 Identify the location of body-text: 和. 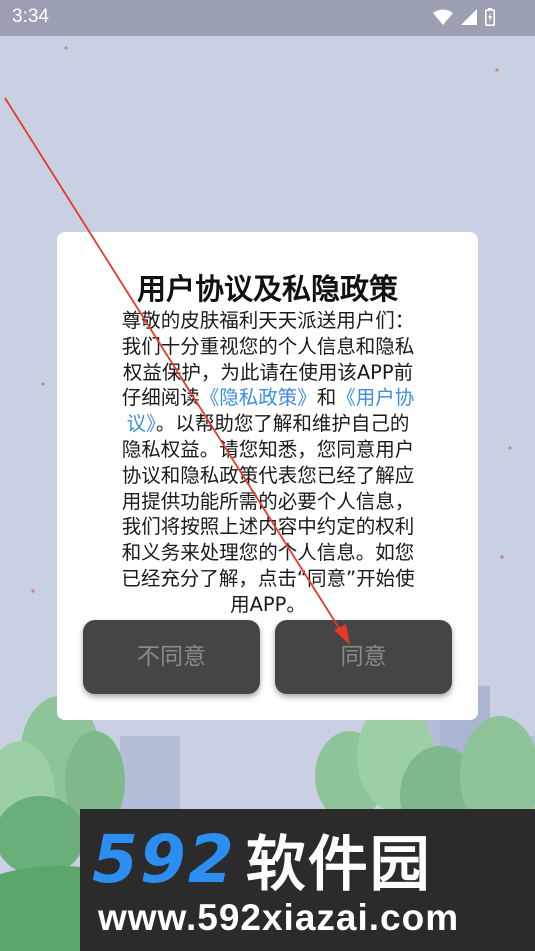
(326, 398).